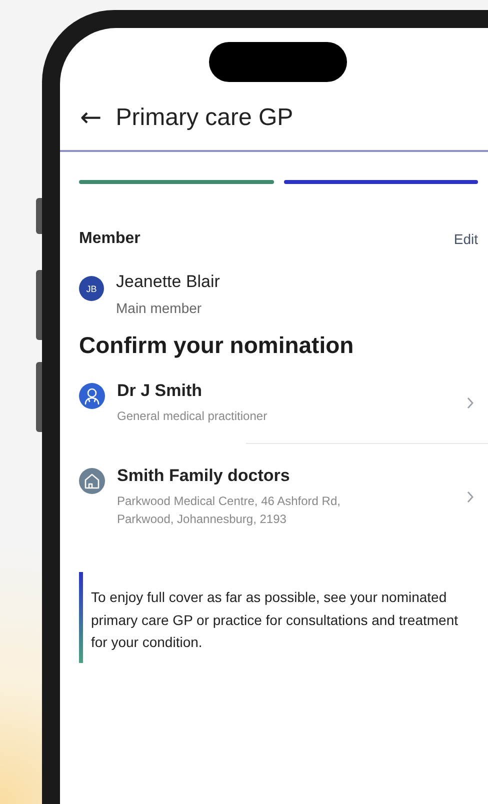 This screenshot has height=804, width=488. Describe the element at coordinates (204, 476) in the screenshot. I see `item-title: Smith Family doctors` at that location.